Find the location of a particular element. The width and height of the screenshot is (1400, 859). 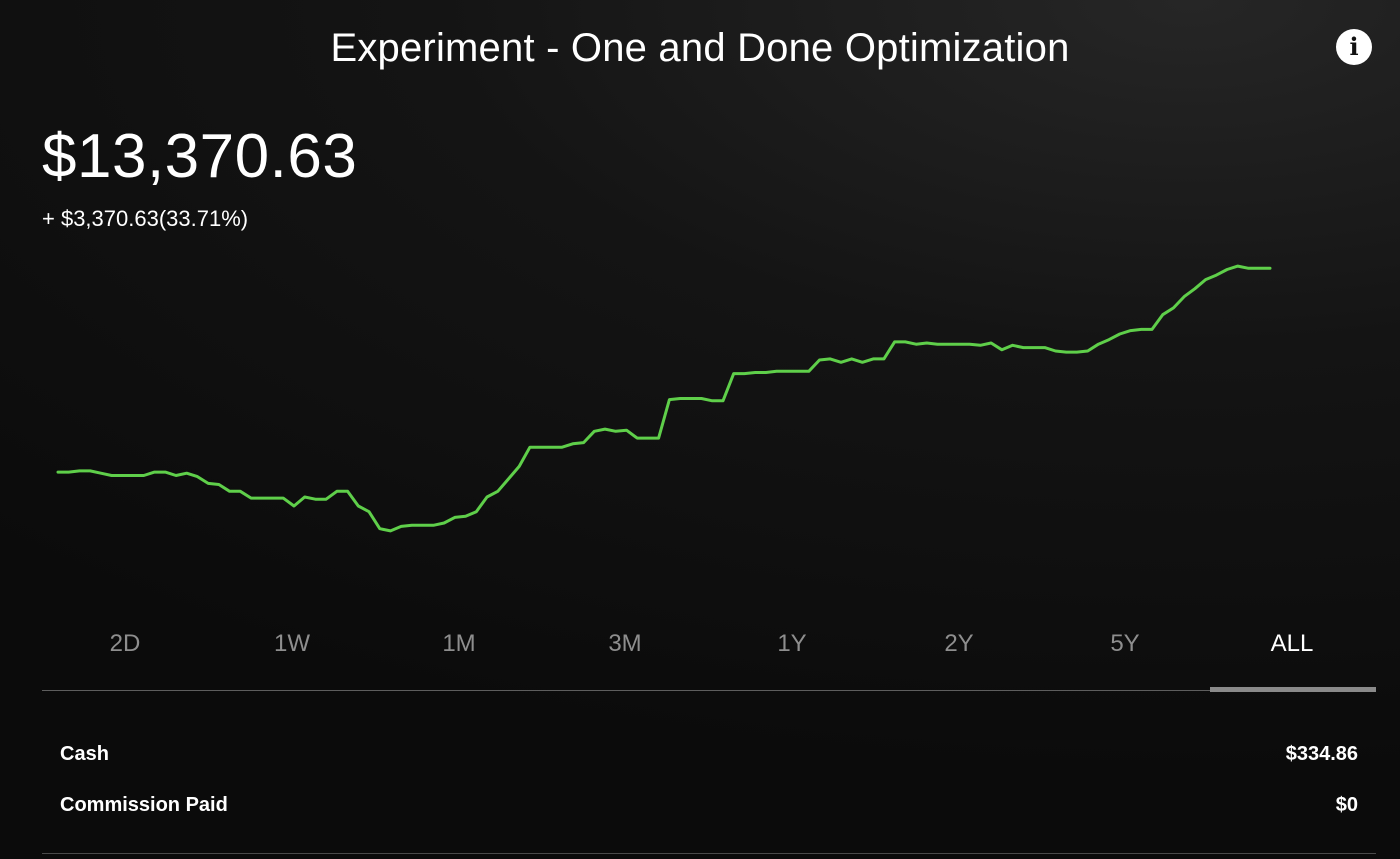

tab-5y: 5Y is located at coordinates (1125, 644).